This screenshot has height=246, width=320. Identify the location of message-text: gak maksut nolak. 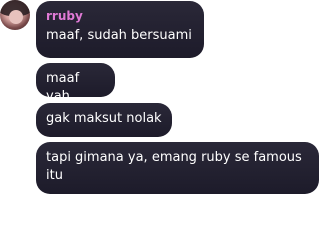
(104, 118).